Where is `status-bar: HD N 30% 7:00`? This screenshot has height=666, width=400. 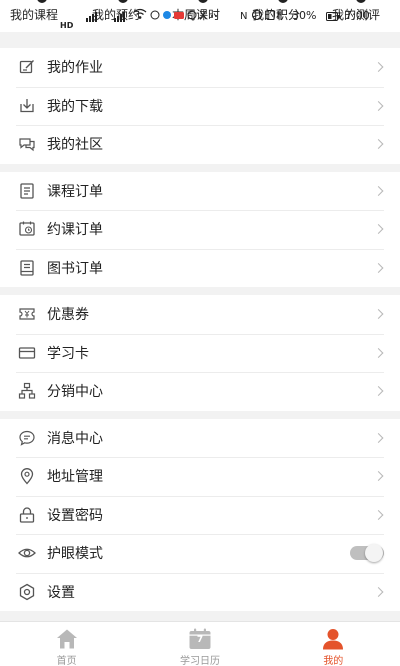
status-bar: HD N 30% 7:00 is located at coordinates (200, 19).